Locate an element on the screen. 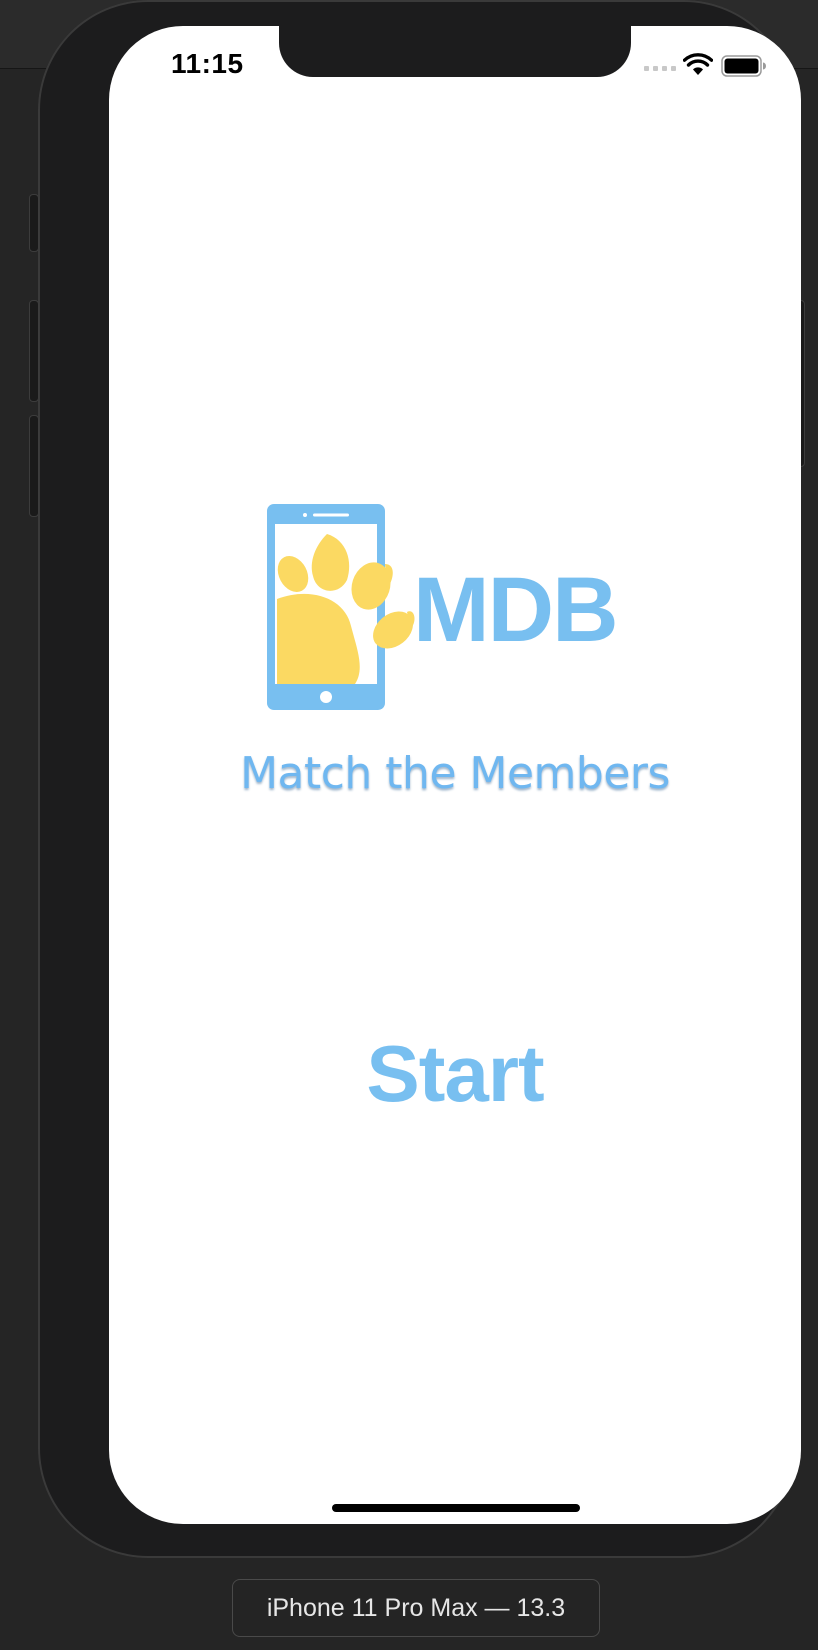  tagline: Match the Members is located at coordinates (455, 773).